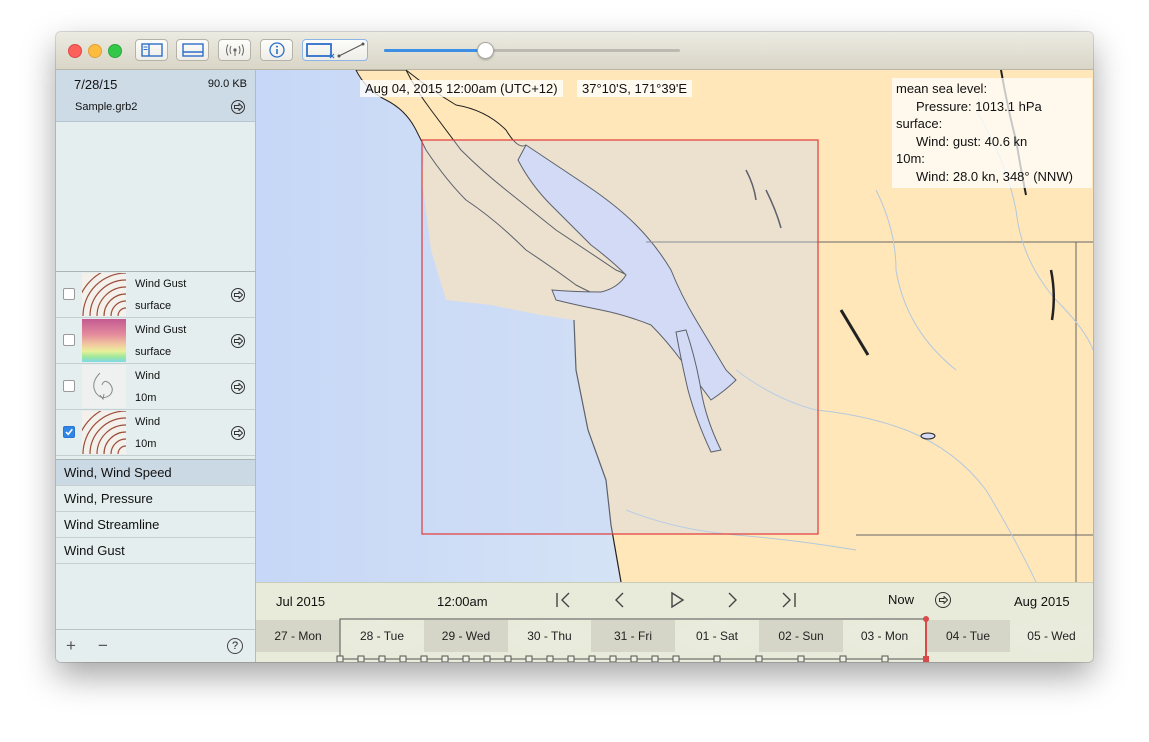 The image size is (1149, 742). What do you see at coordinates (620, 600) in the screenshot?
I see `previous-frame-icon` at bounding box center [620, 600].